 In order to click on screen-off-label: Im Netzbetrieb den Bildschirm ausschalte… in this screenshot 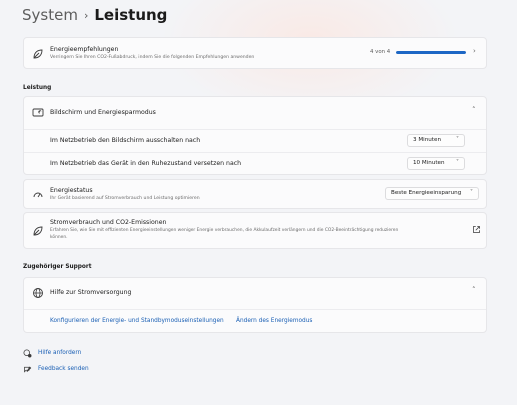, I will do `click(125, 140)`.